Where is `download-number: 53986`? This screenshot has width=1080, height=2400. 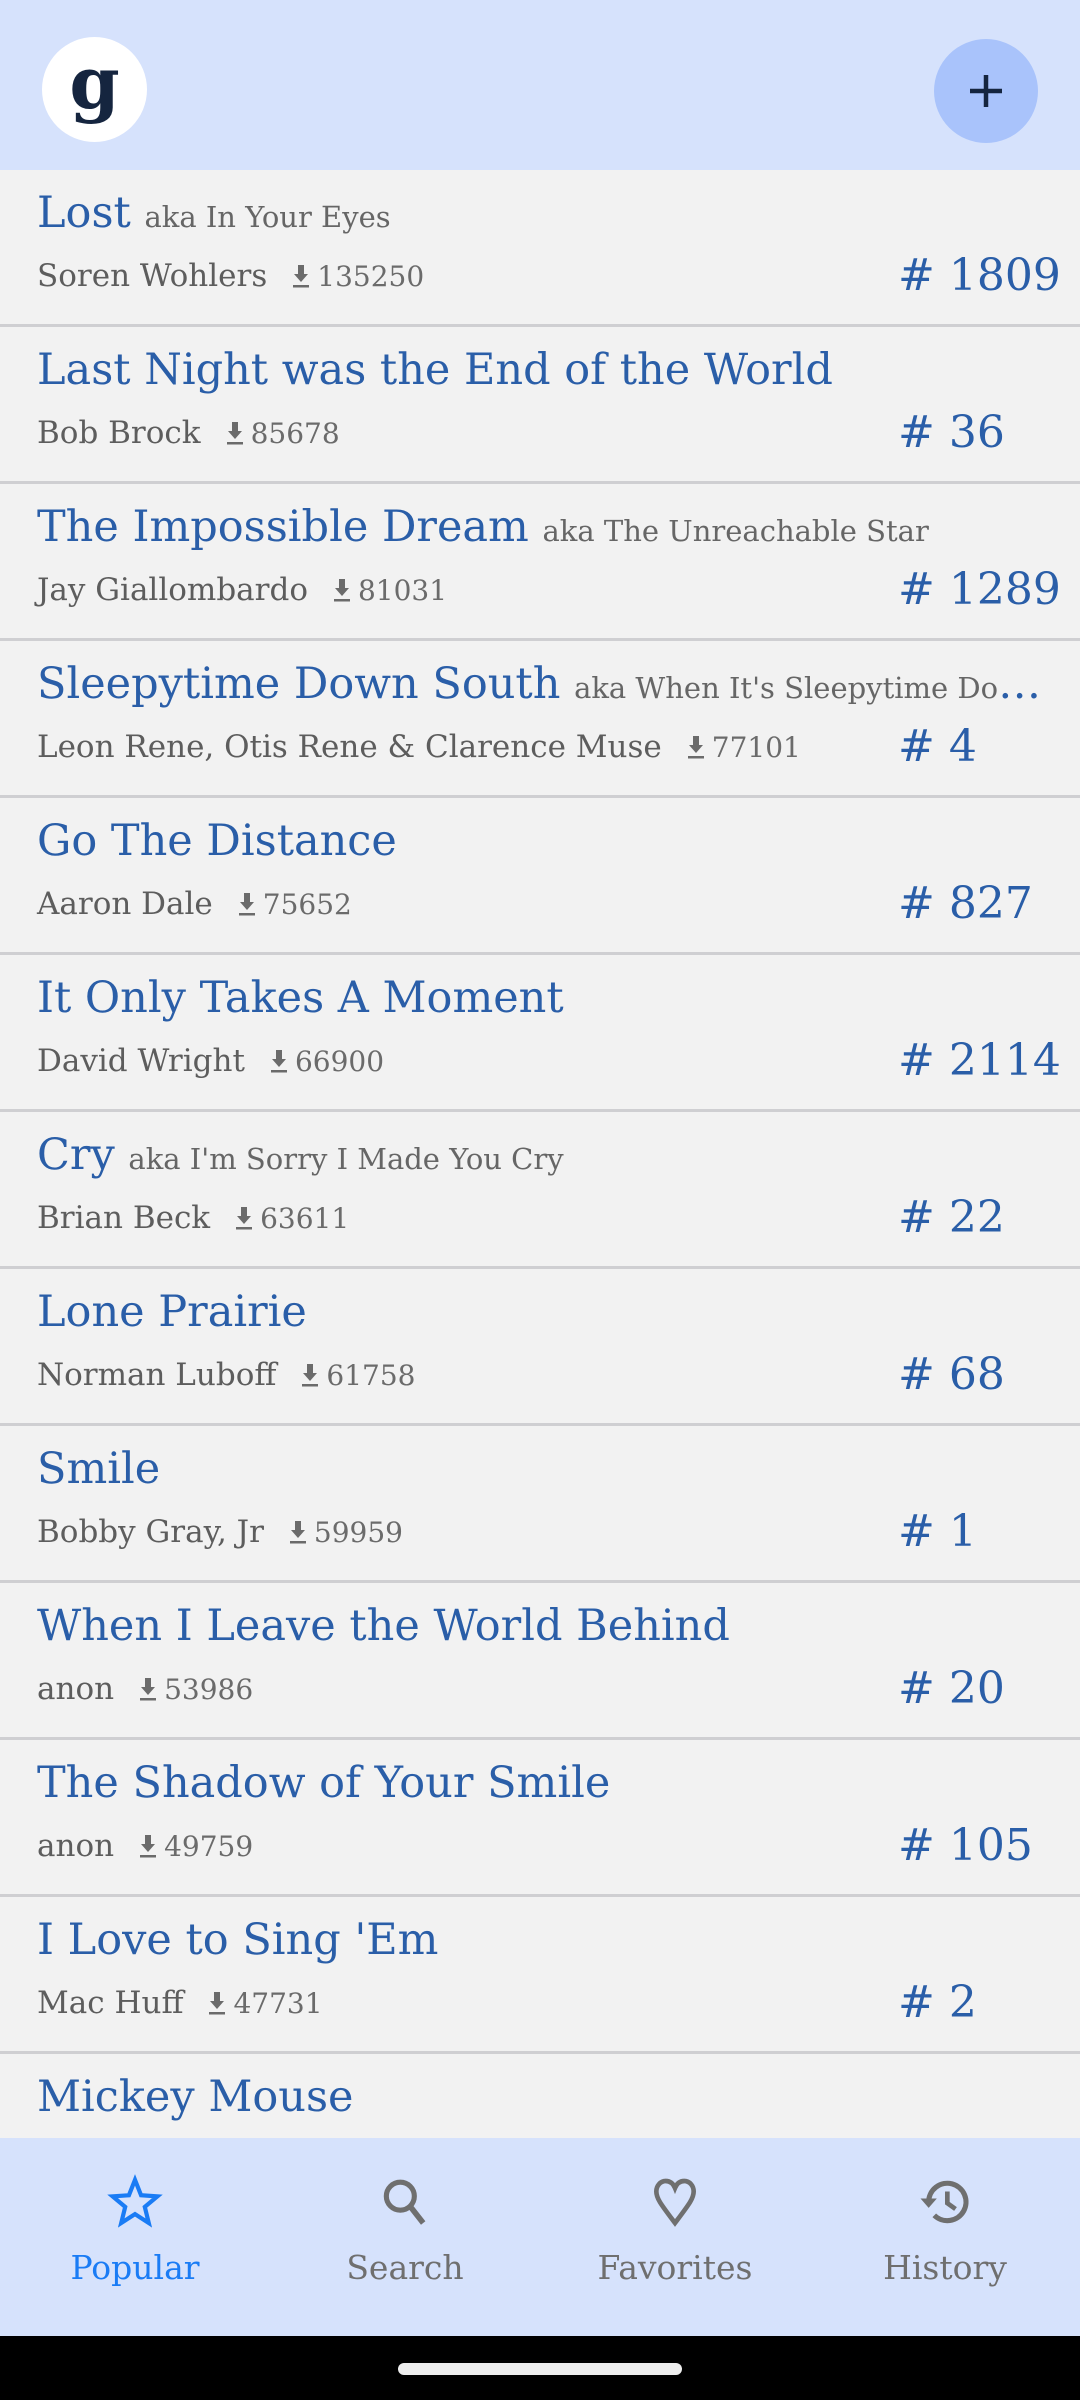 download-number: 53986 is located at coordinates (209, 1689).